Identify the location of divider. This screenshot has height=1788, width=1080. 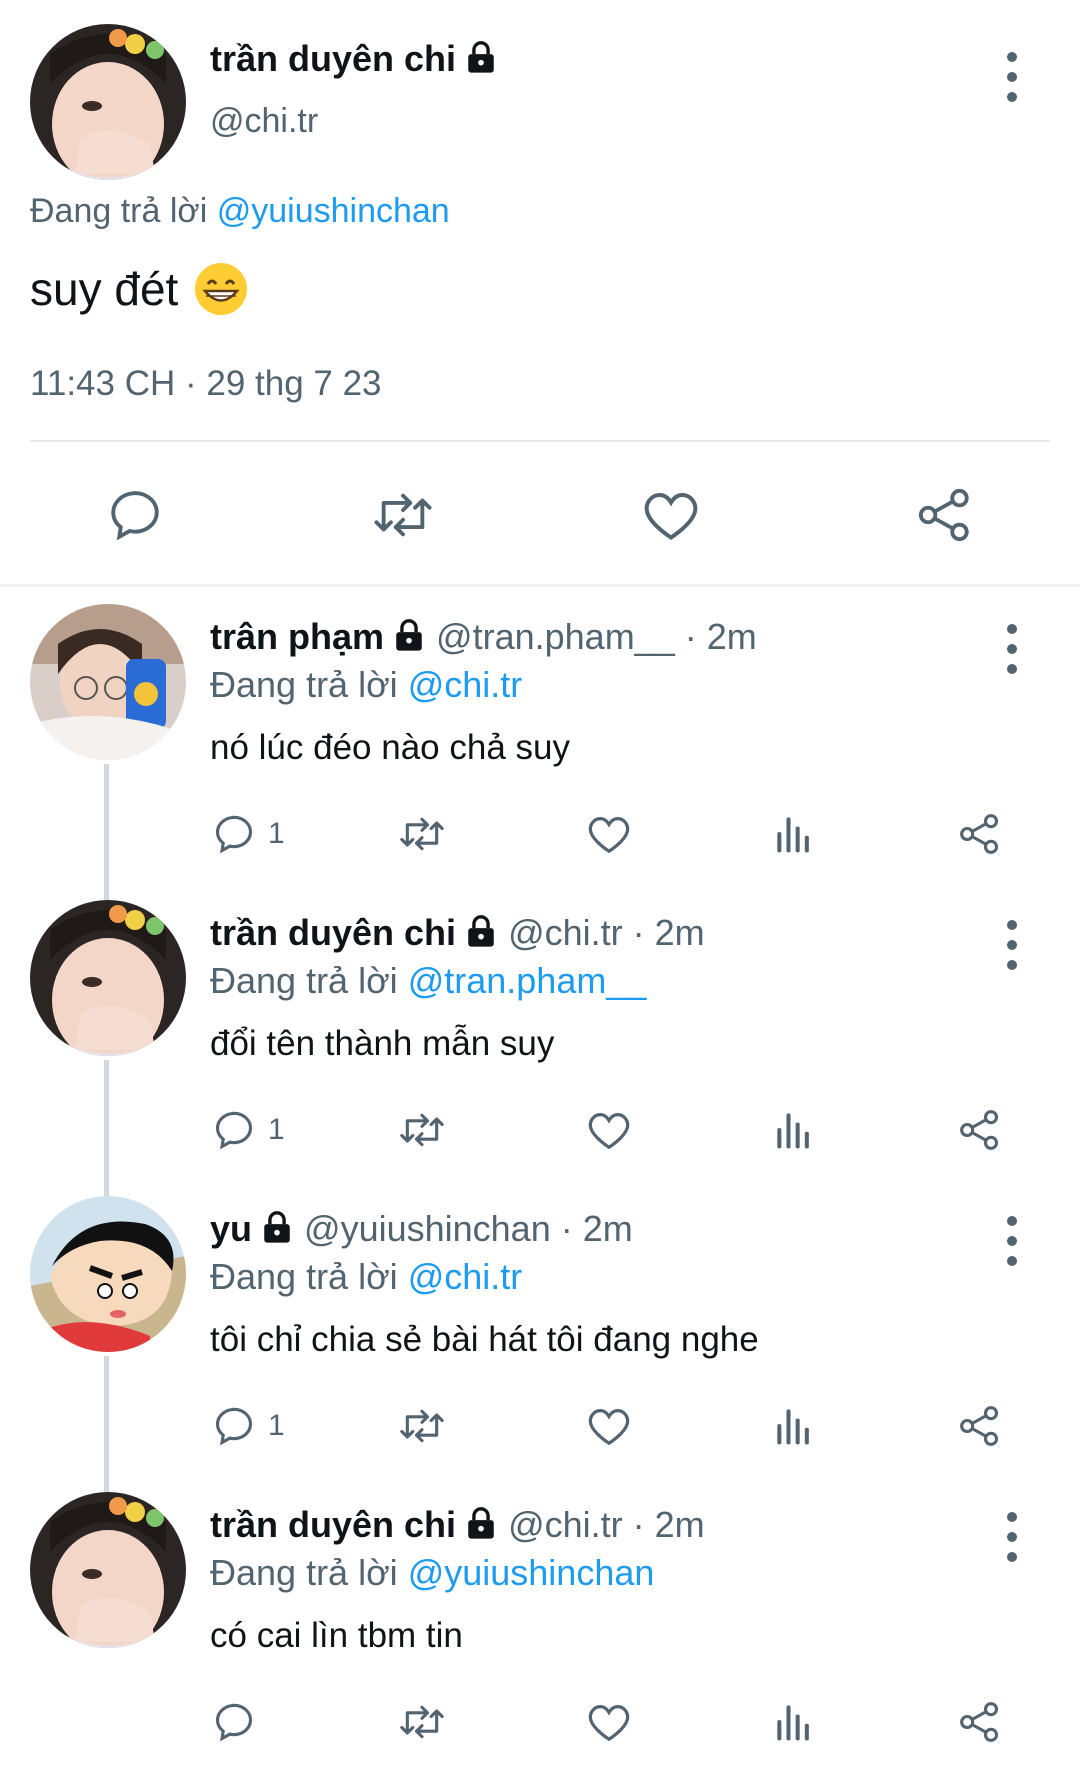
(540, 441).